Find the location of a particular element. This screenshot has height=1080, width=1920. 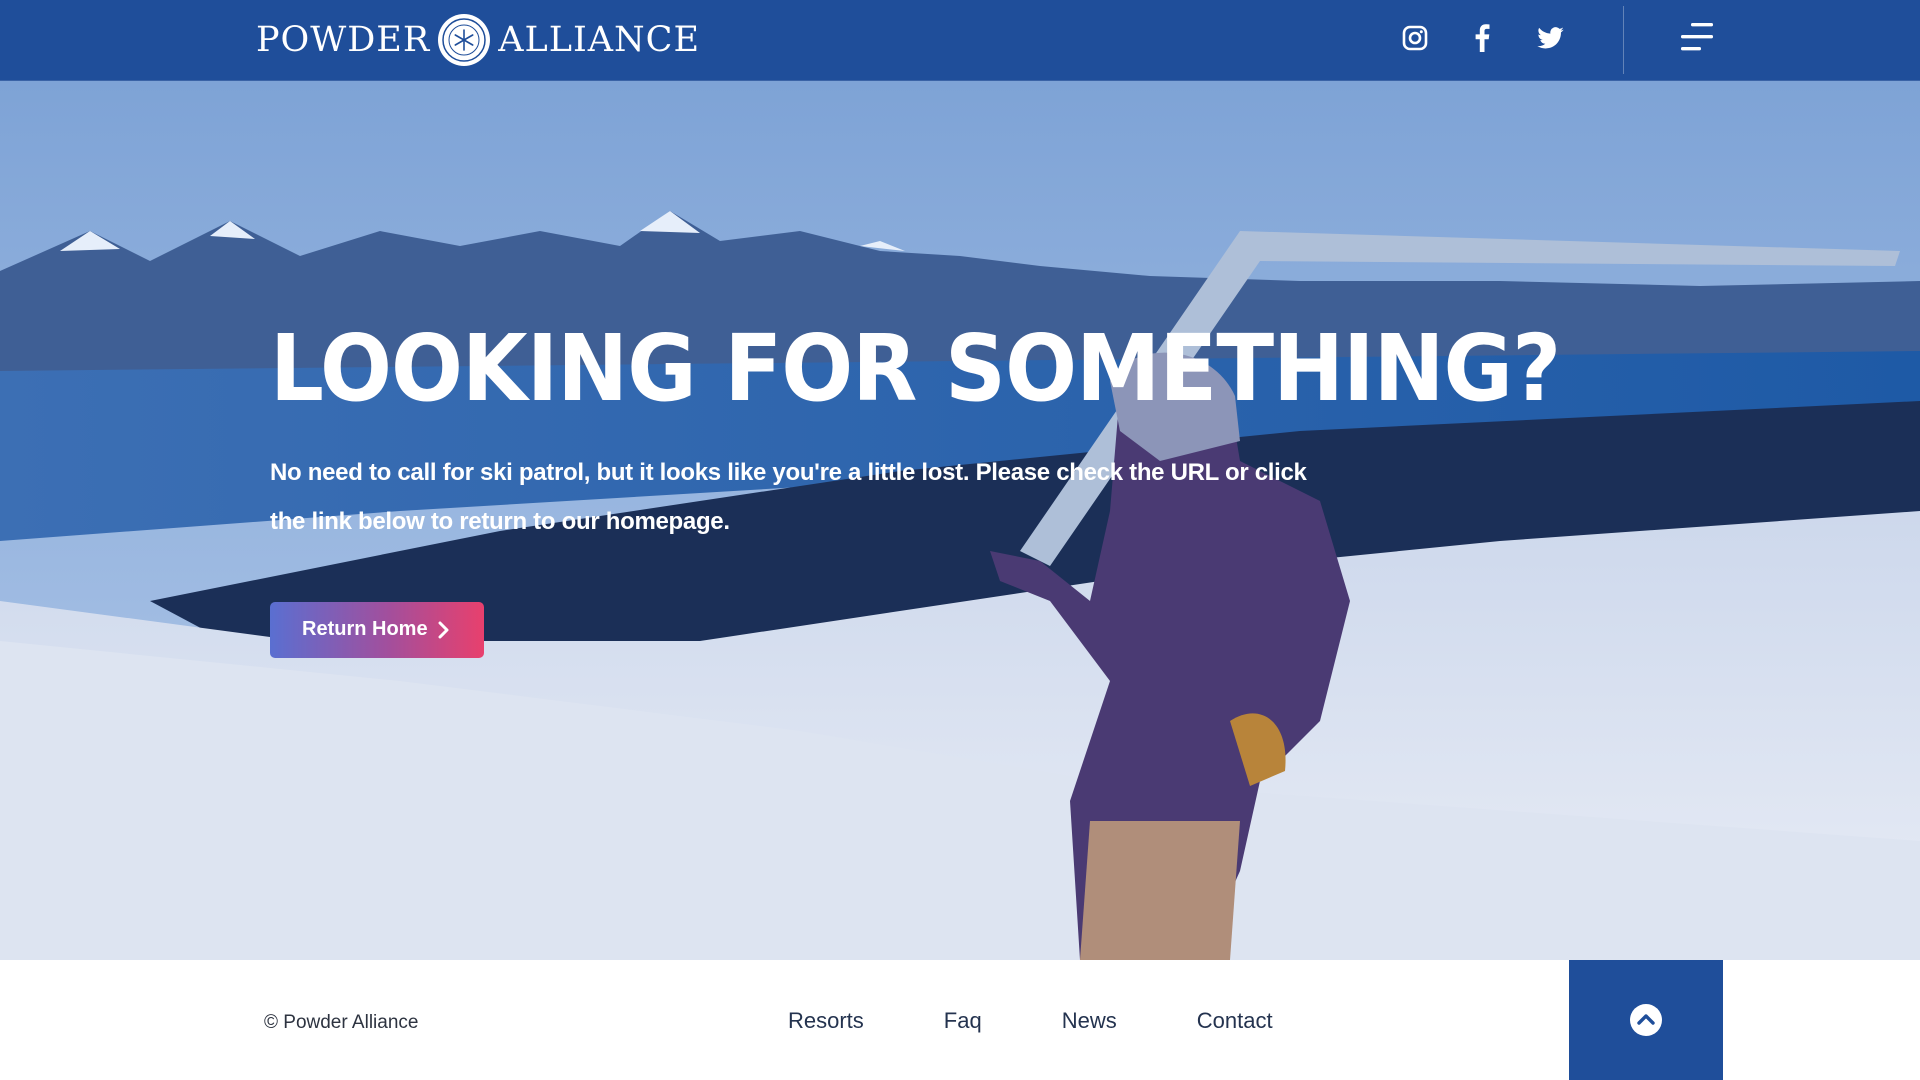

twitter-icon is located at coordinates (1550, 38).